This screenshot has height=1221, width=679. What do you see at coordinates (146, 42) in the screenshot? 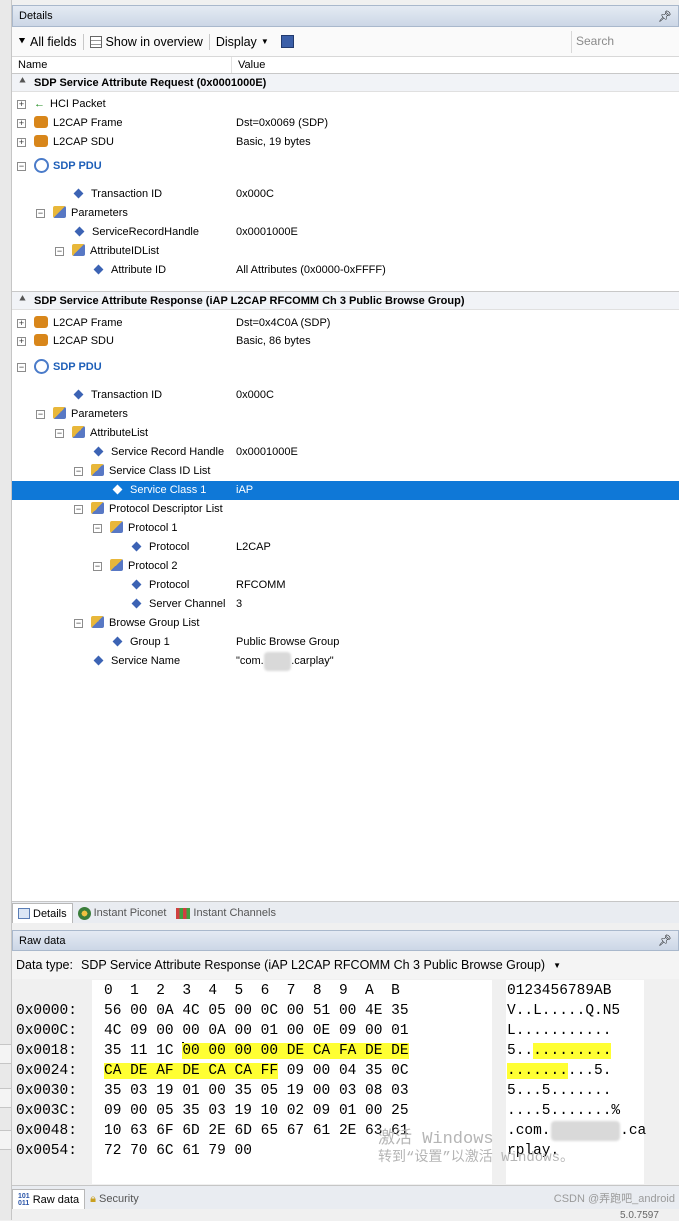
I see `show-in-overview-button: Show in overview` at bounding box center [146, 42].